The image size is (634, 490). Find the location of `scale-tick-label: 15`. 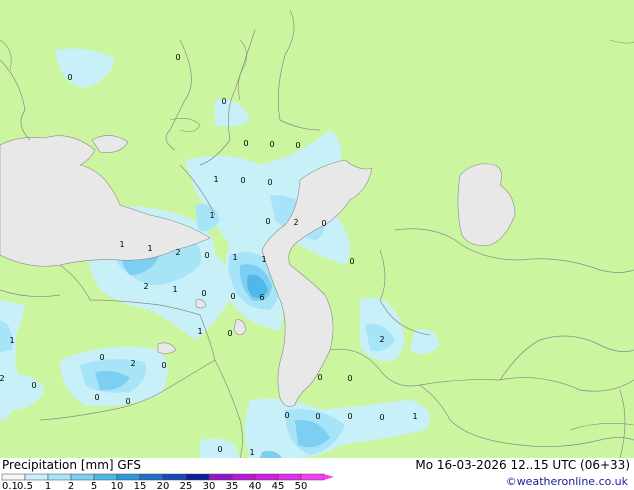

scale-tick-label: 15 is located at coordinates (140, 485).